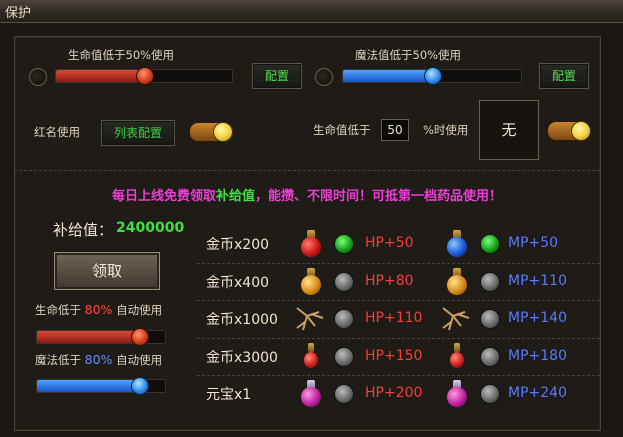  I want to click on mp-amount: MP+240, so click(537, 393).